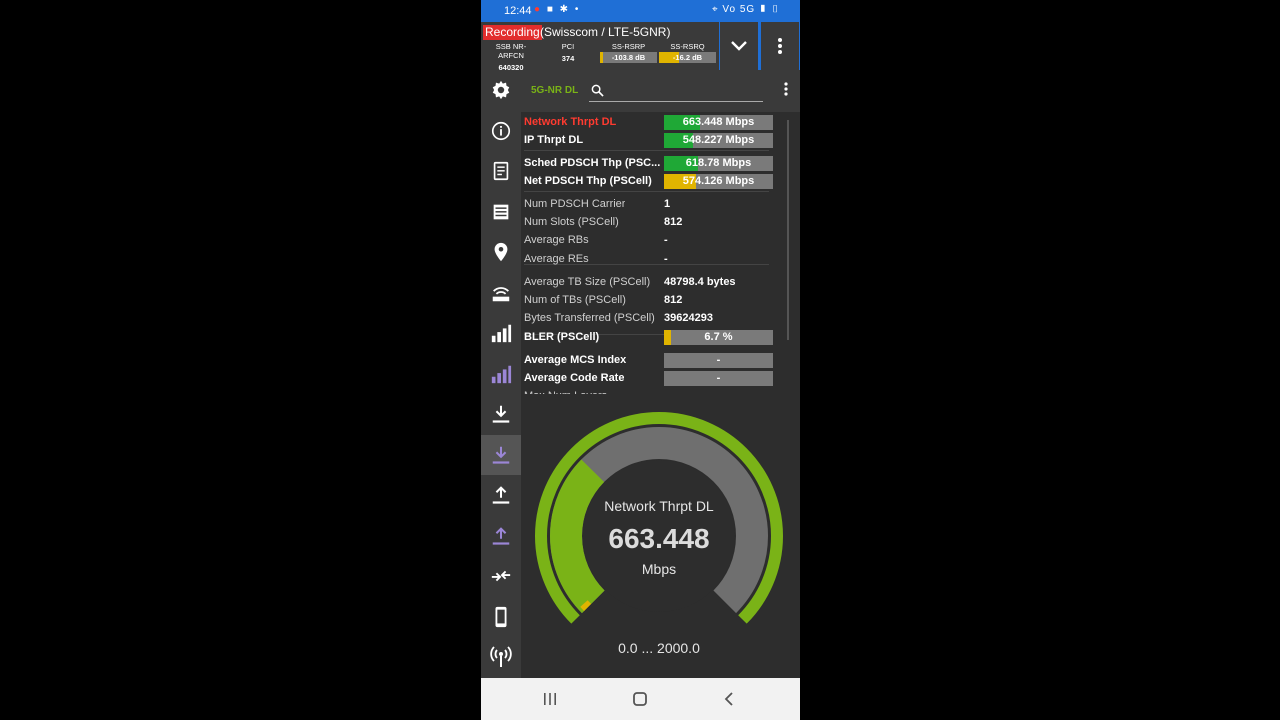  I want to click on recording-badge: Recording, so click(512, 32).